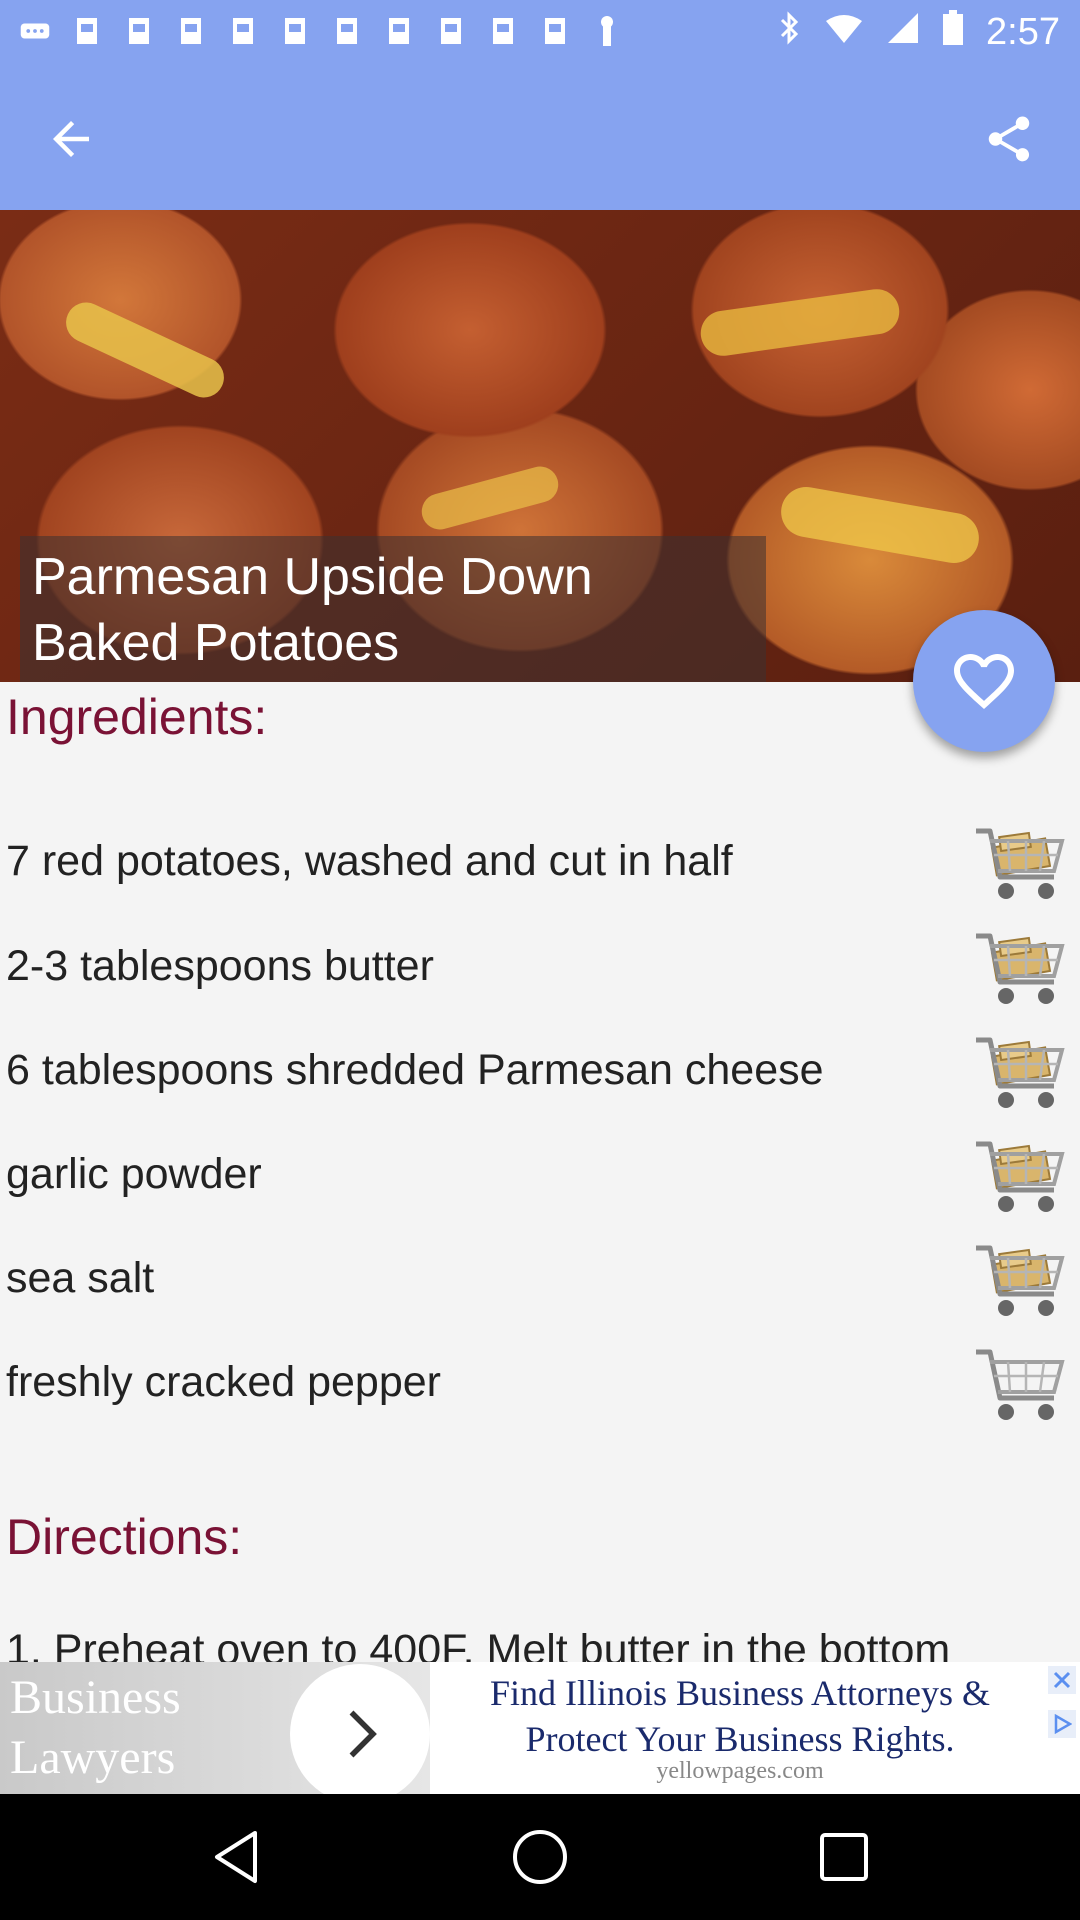 This screenshot has width=1080, height=1920. What do you see at coordinates (540, 137) in the screenshot?
I see `app-bar` at bounding box center [540, 137].